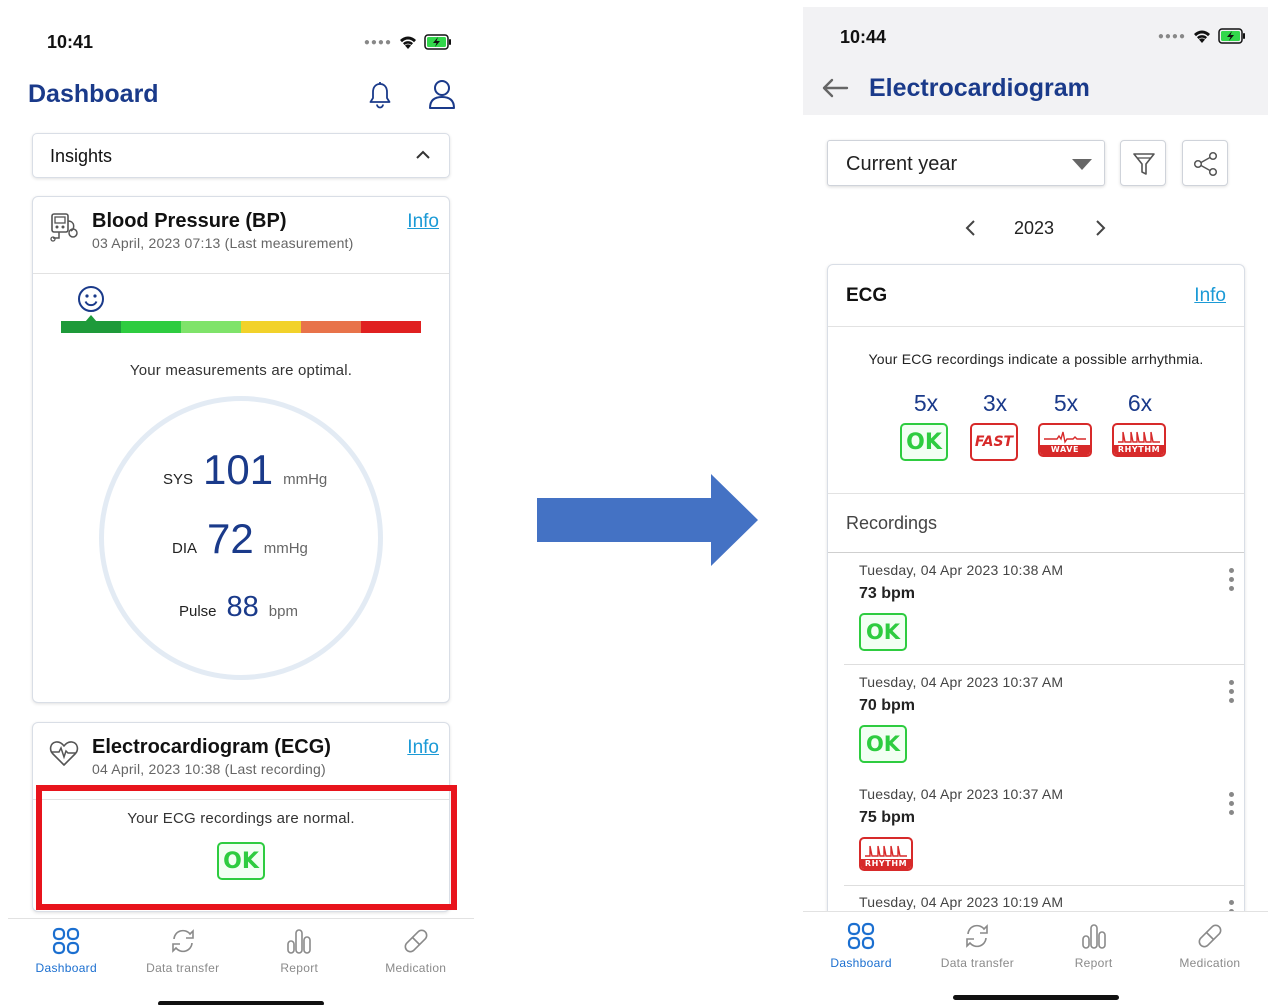 The width and height of the screenshot is (1268, 1005). What do you see at coordinates (230, 538) in the screenshot?
I see `dia-value: 72` at bounding box center [230, 538].